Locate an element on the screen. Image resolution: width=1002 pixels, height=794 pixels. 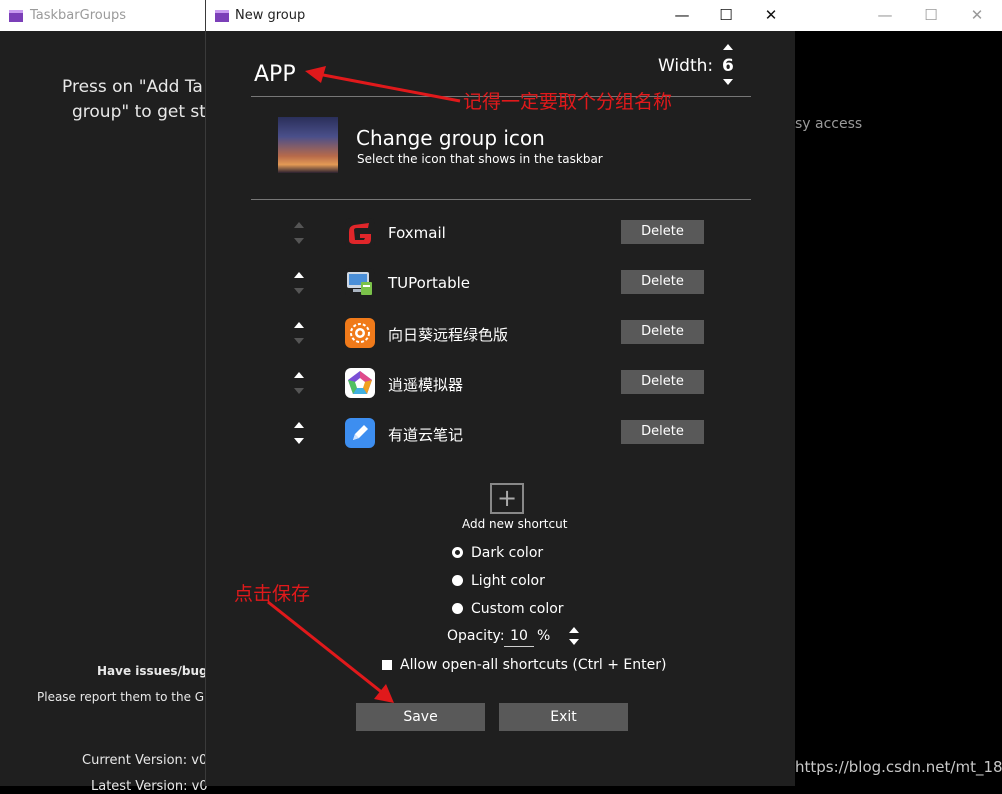
group-icon-image is located at coordinates (308, 145).